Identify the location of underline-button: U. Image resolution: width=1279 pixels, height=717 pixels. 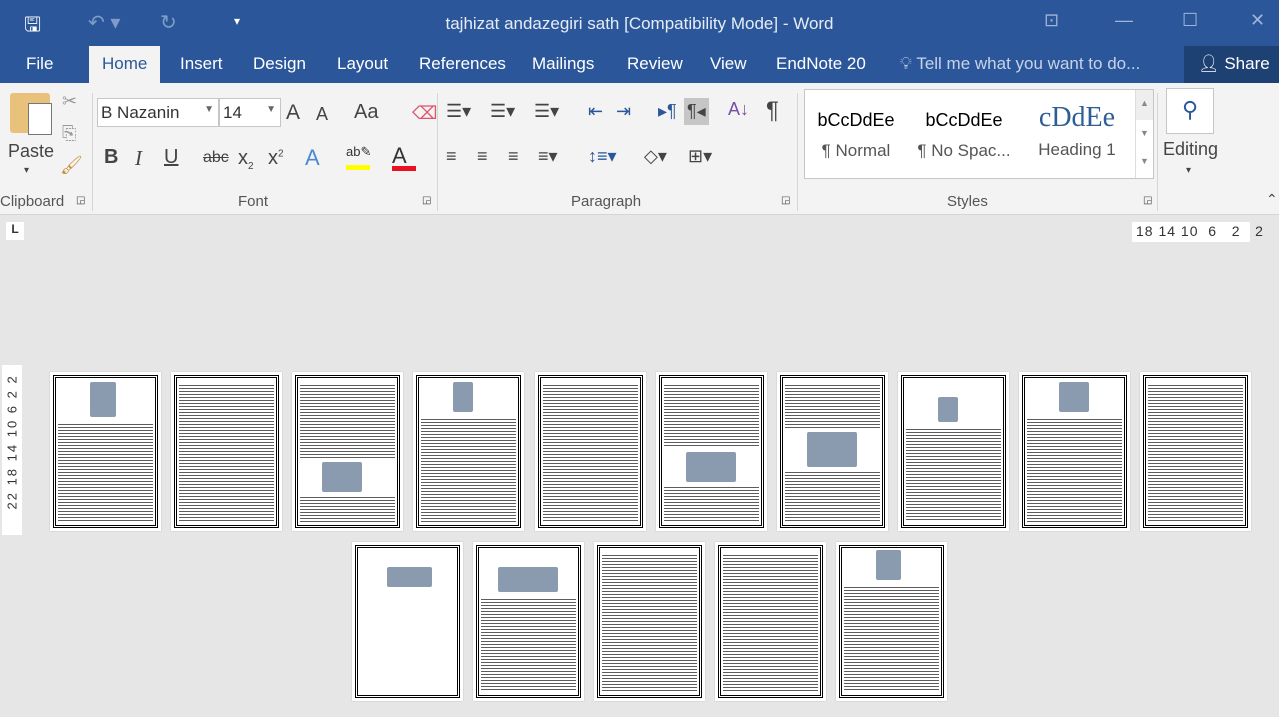
(171, 157).